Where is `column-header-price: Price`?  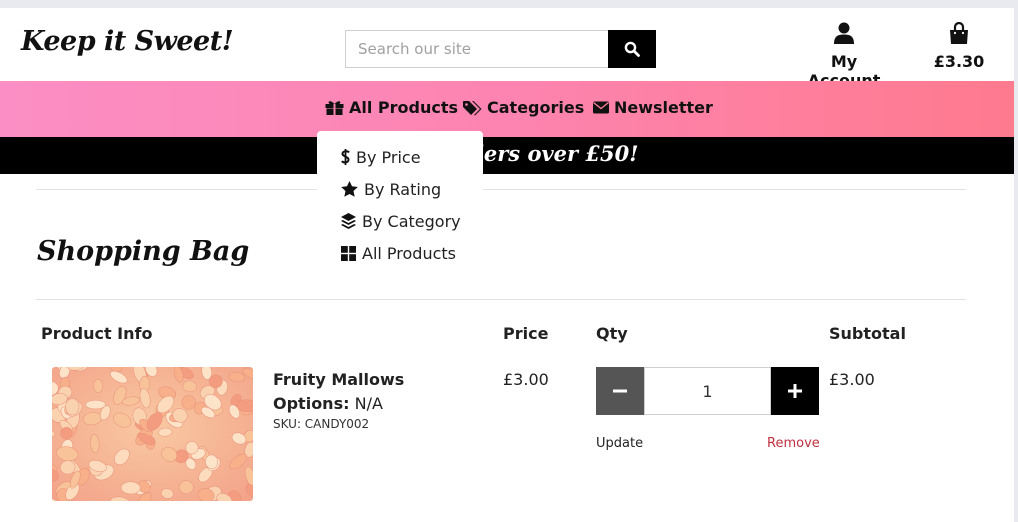
column-header-price: Price is located at coordinates (526, 333).